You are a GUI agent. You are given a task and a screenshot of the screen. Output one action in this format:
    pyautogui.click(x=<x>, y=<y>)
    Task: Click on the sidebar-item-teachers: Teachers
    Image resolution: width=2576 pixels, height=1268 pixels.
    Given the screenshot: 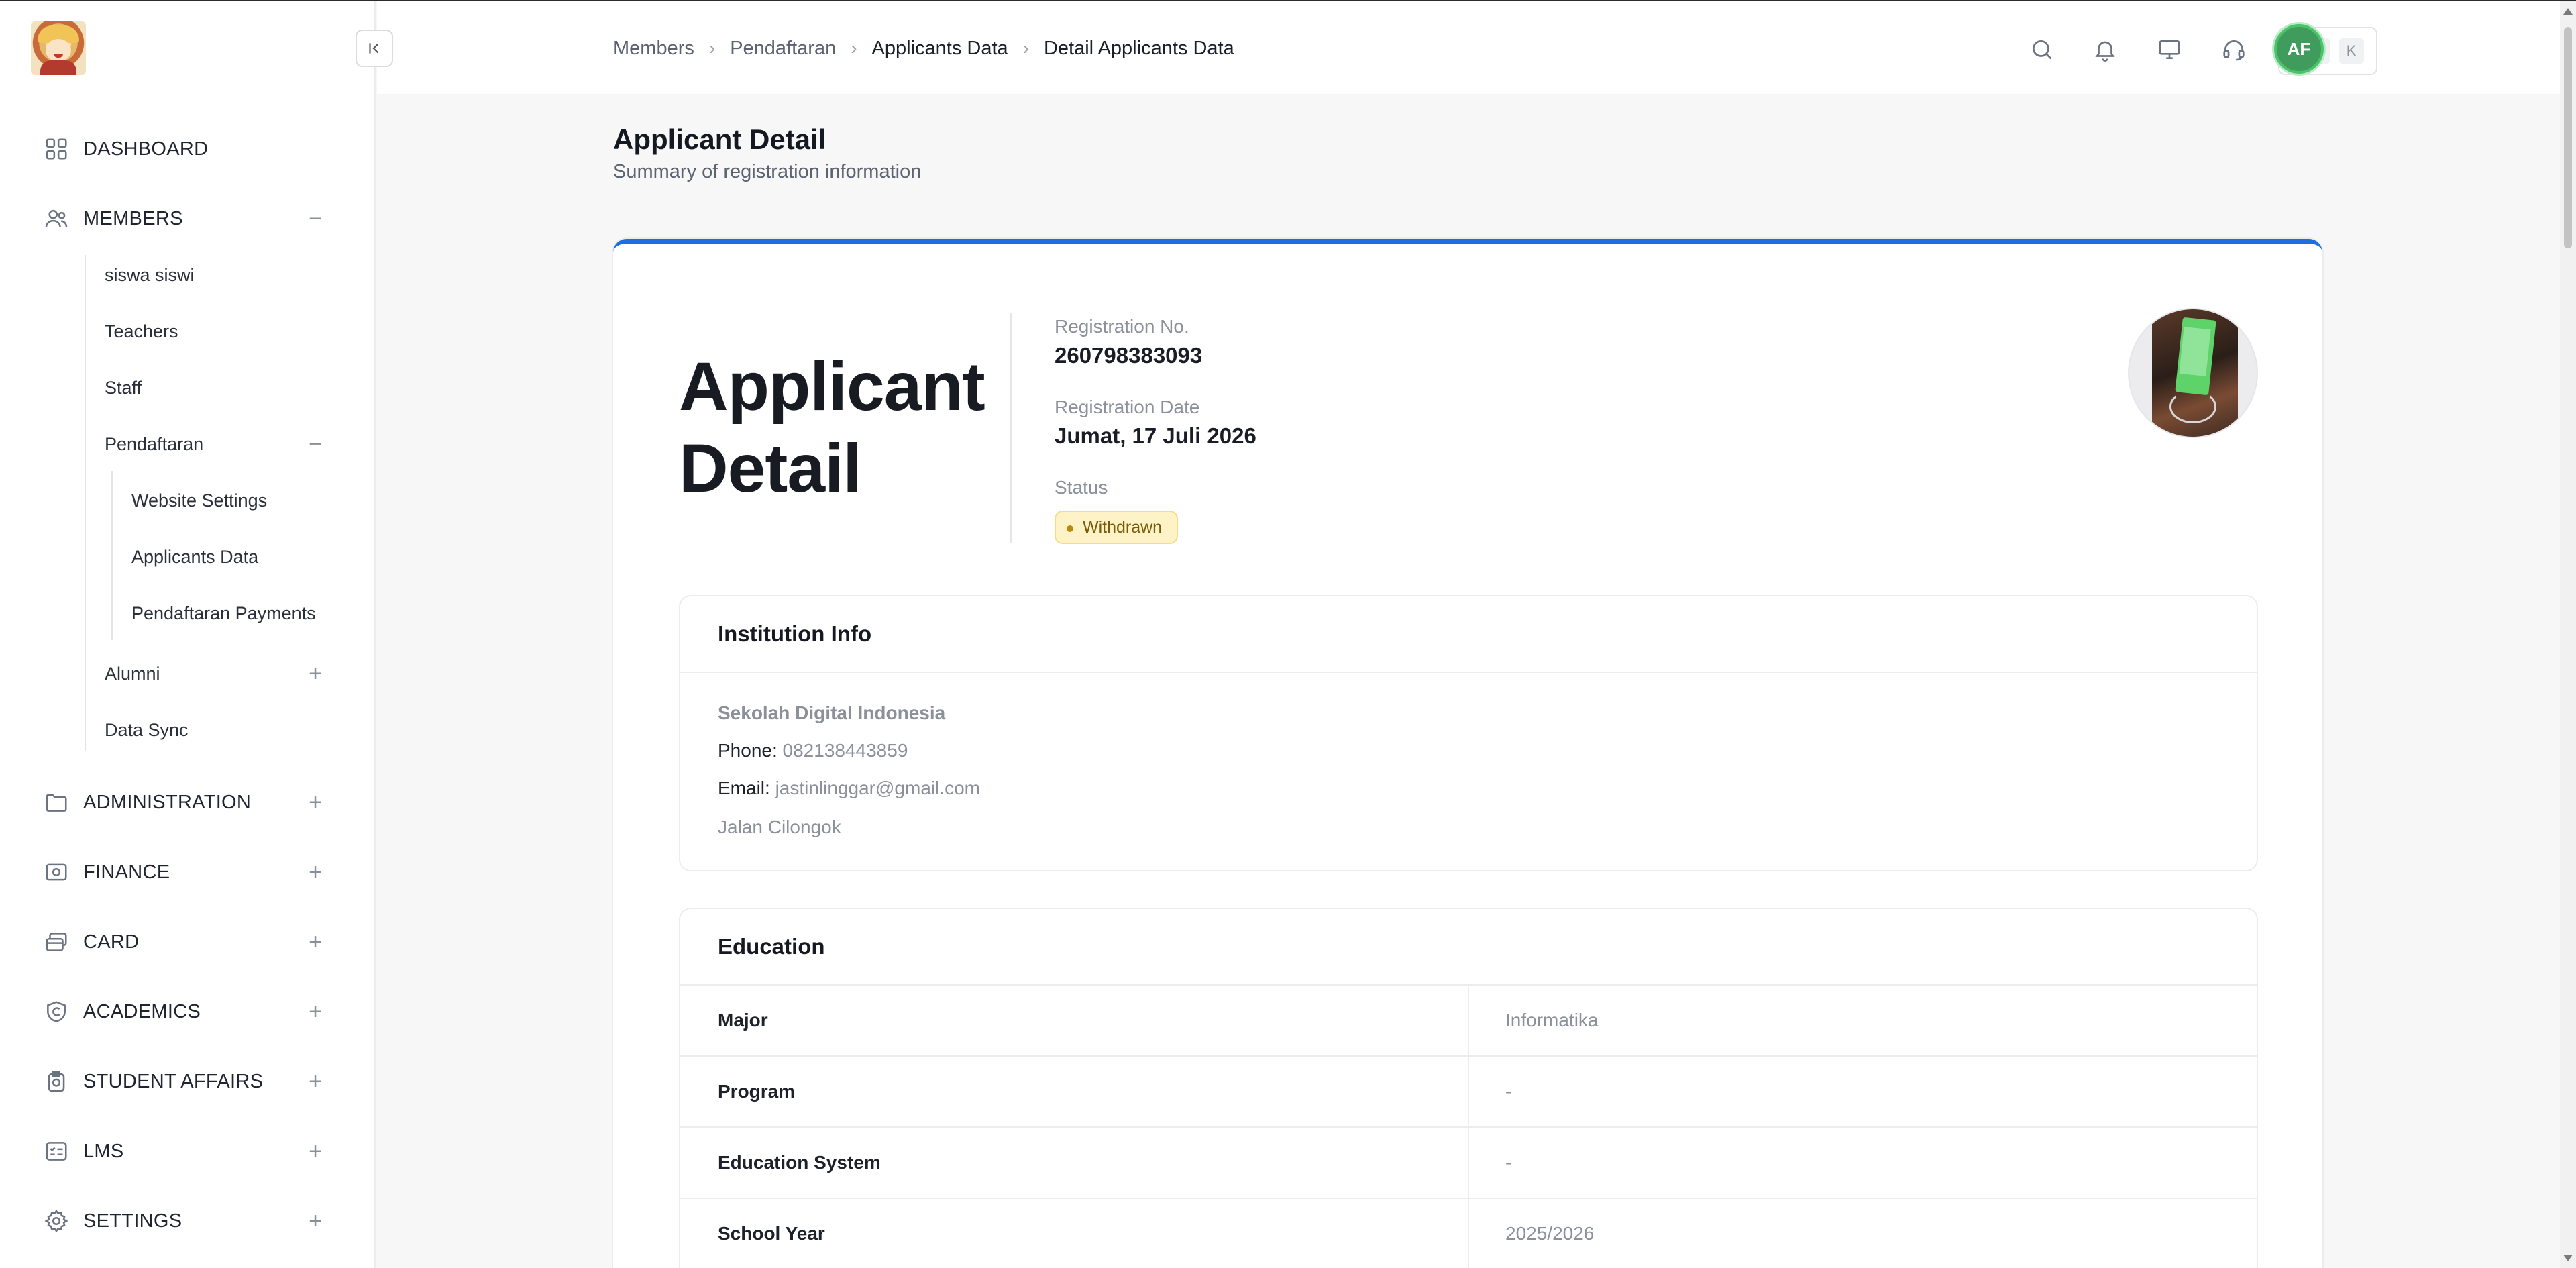 What is the action you would take?
    pyautogui.click(x=240, y=331)
    